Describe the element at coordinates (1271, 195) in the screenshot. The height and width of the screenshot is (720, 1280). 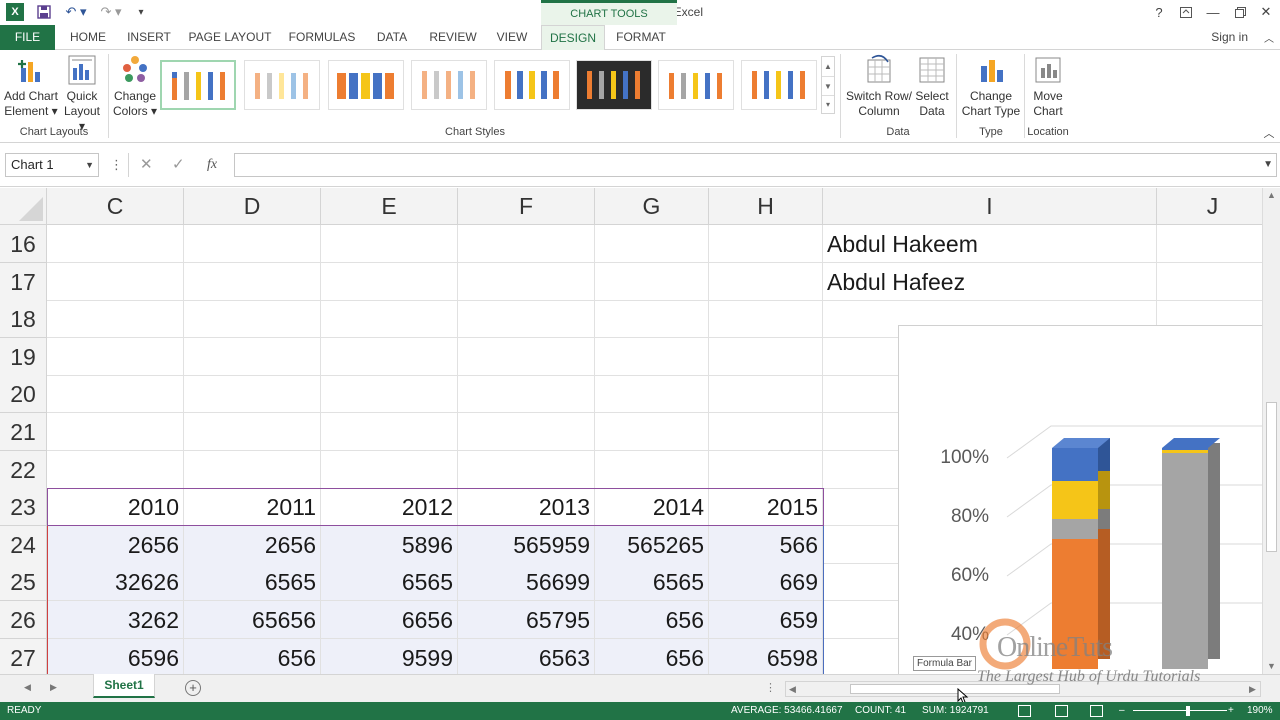
I see `scroll-up-icon: ▲` at that location.